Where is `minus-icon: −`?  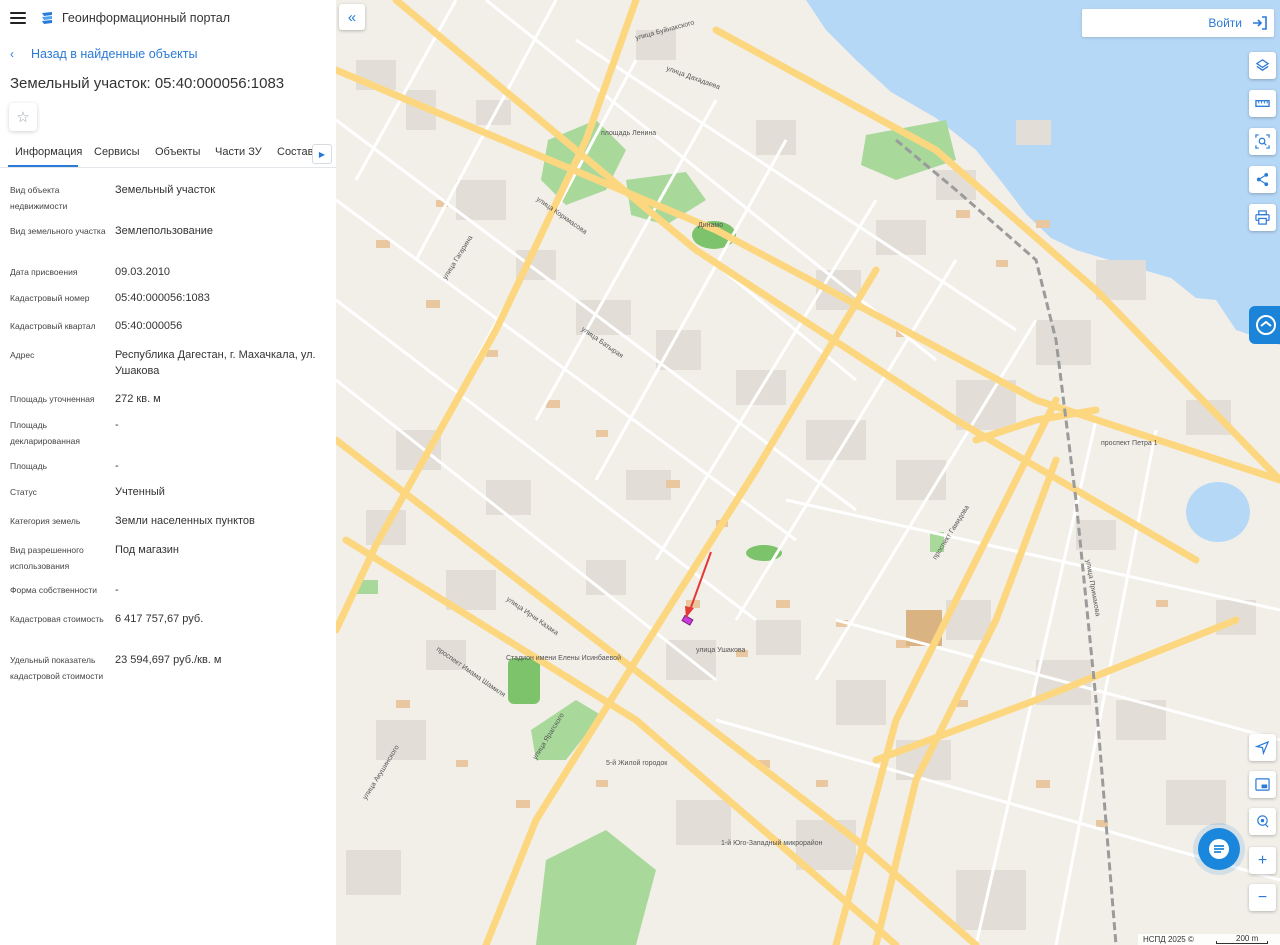 minus-icon: − is located at coordinates (1262, 897).